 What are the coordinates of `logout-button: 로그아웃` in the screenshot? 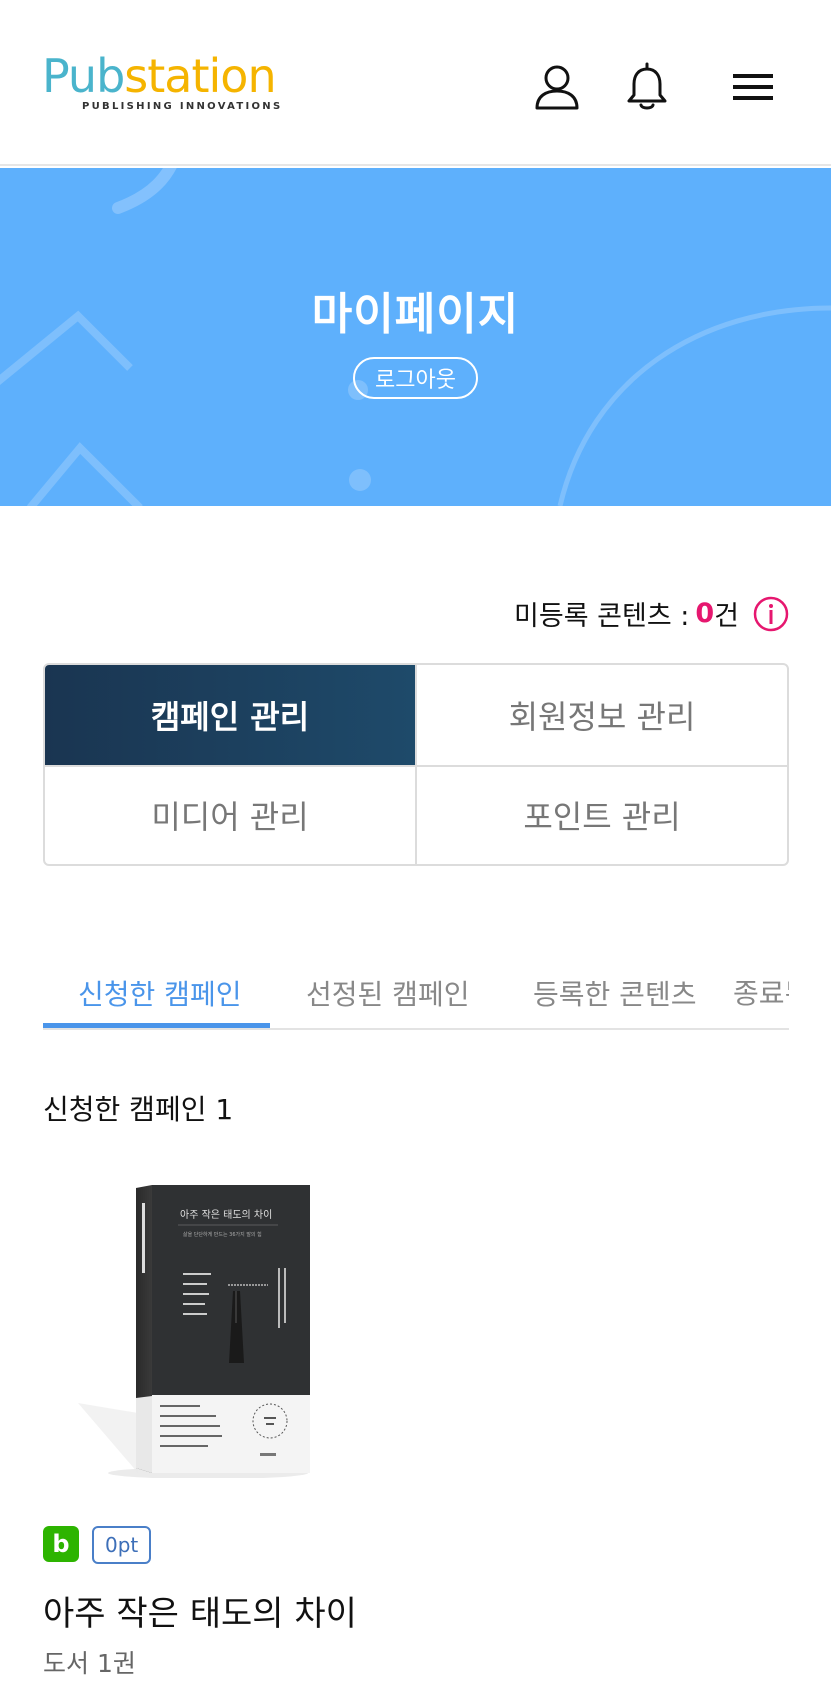 It's located at (415, 378).